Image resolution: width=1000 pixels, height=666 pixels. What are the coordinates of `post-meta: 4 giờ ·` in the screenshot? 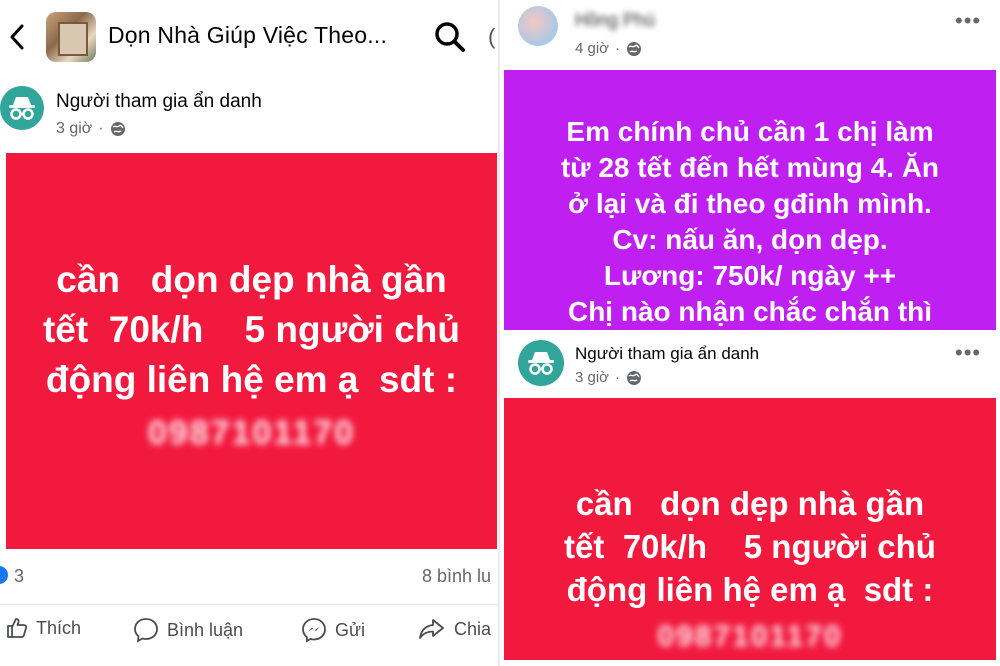 It's located at (608, 48).